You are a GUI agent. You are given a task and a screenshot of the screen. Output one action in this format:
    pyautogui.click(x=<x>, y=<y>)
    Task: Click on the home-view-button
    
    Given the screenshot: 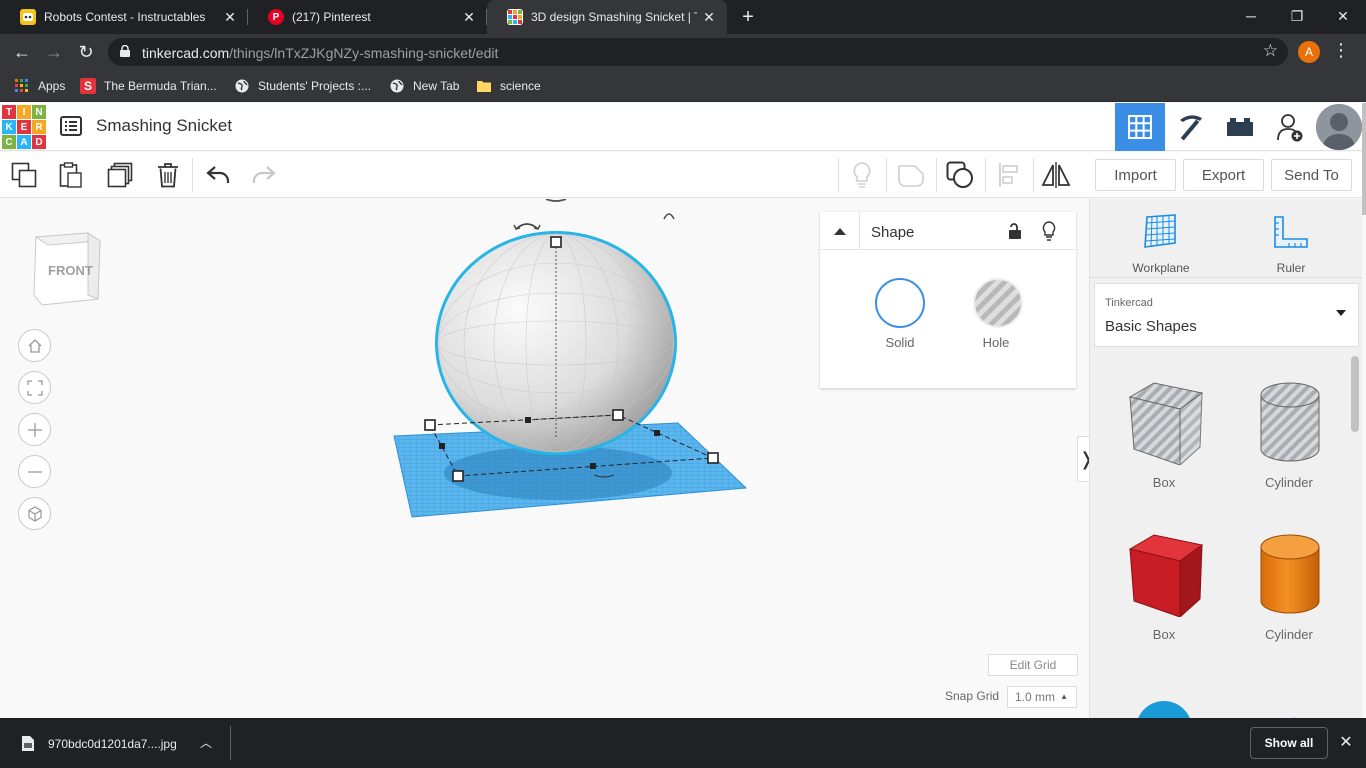 What is the action you would take?
    pyautogui.click(x=34, y=345)
    